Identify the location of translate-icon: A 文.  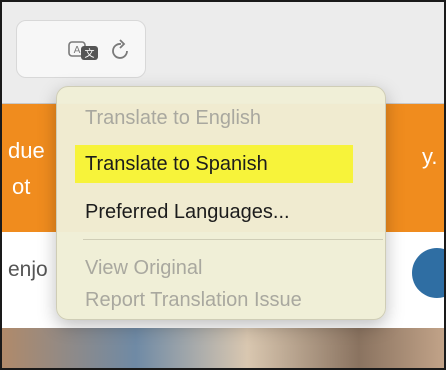
(84, 51).